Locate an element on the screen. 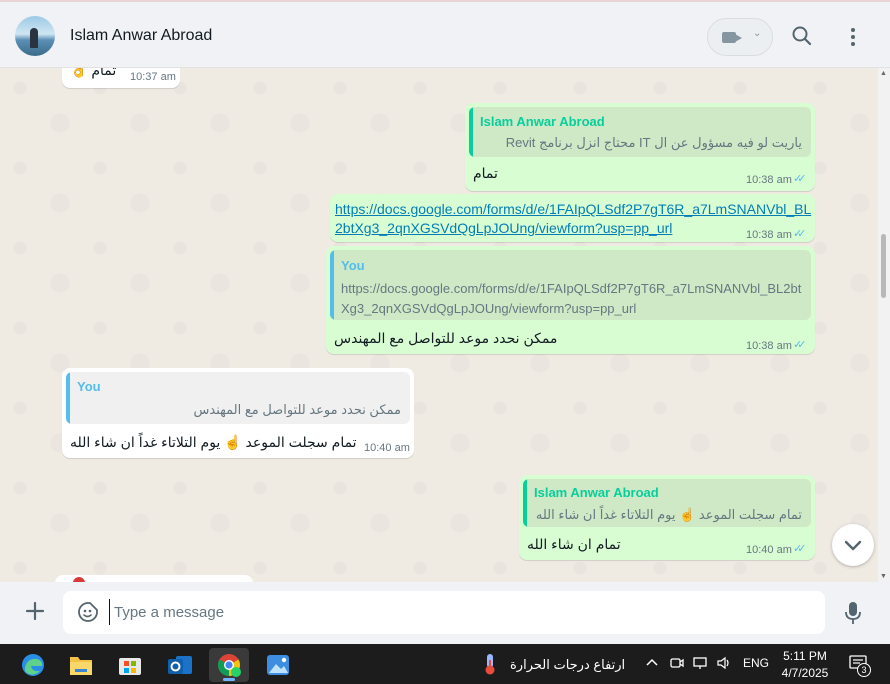 This screenshot has height=684, width=890. chevron-down-icon is located at coordinates (853, 545).